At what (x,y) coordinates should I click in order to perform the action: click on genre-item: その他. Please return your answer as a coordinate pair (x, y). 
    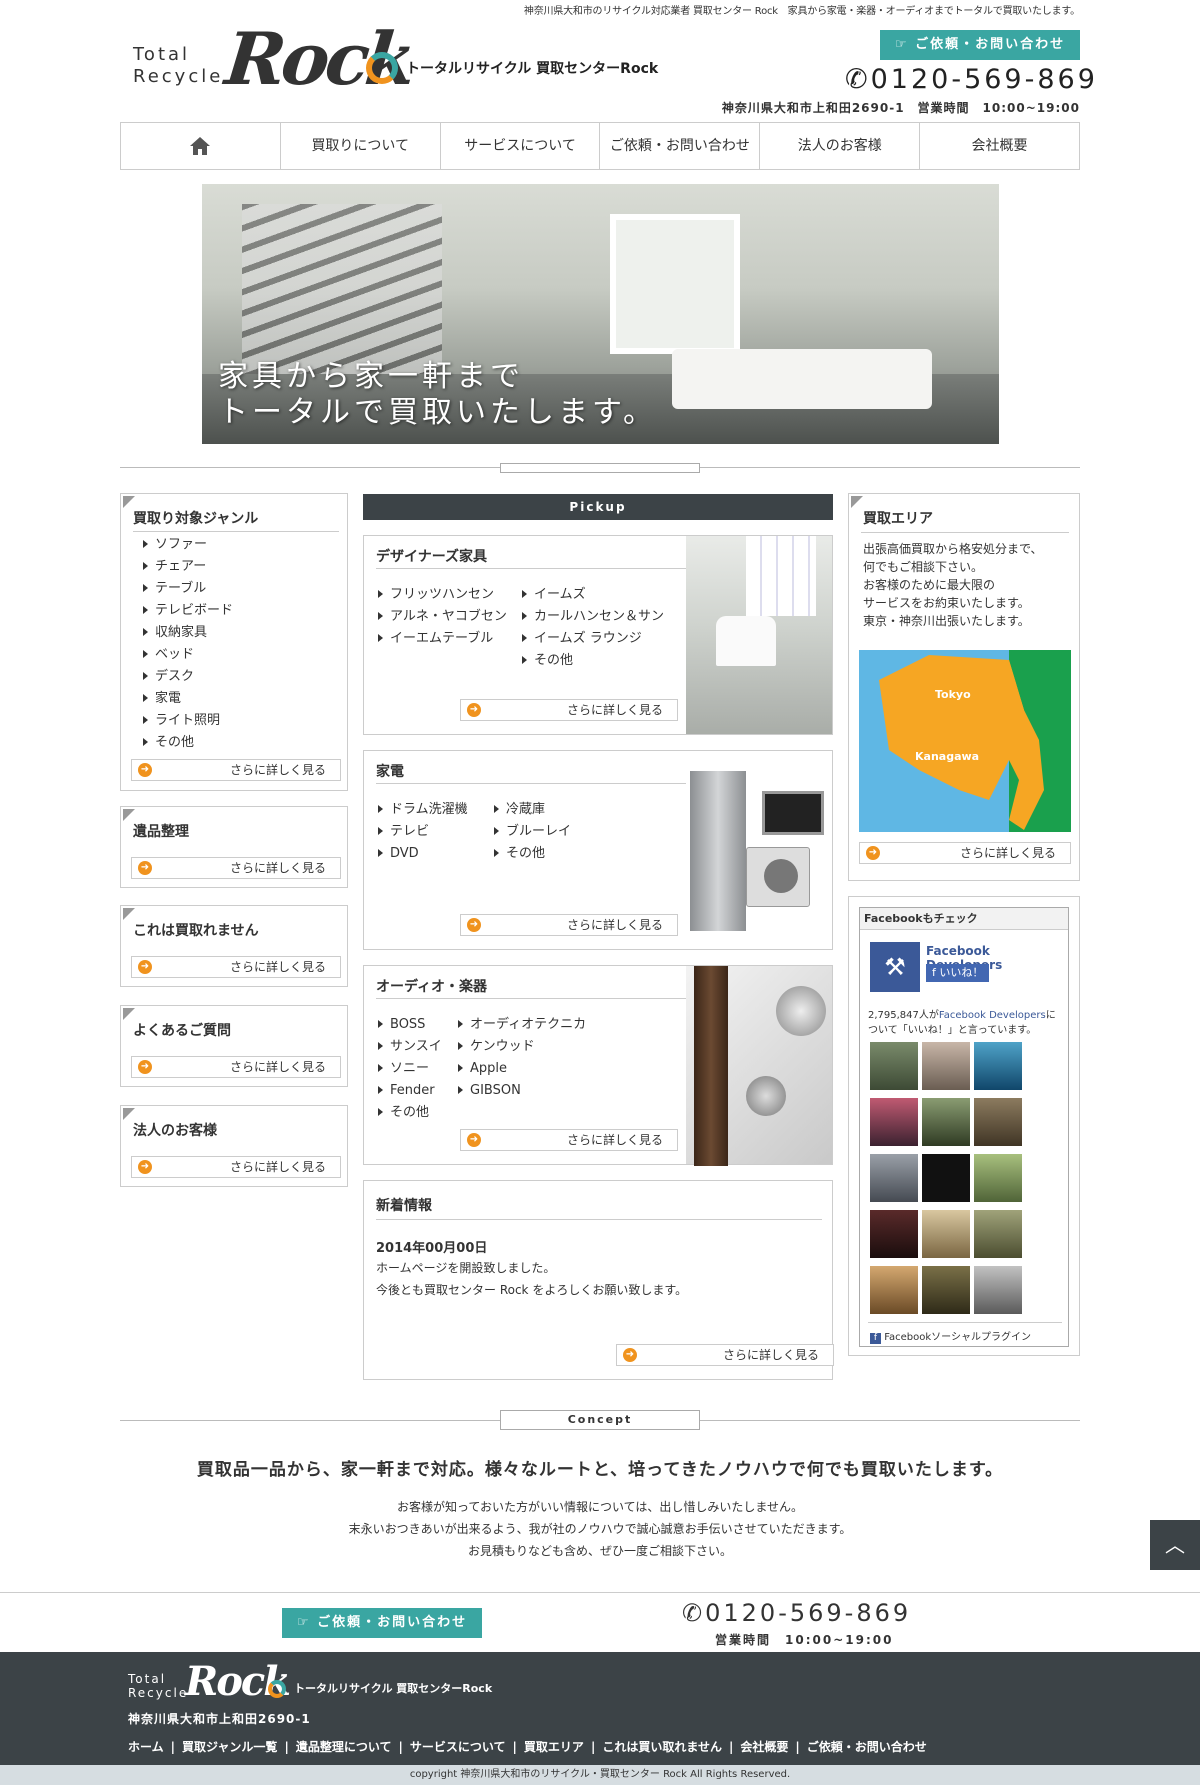
    Looking at the image, I should click on (188, 743).